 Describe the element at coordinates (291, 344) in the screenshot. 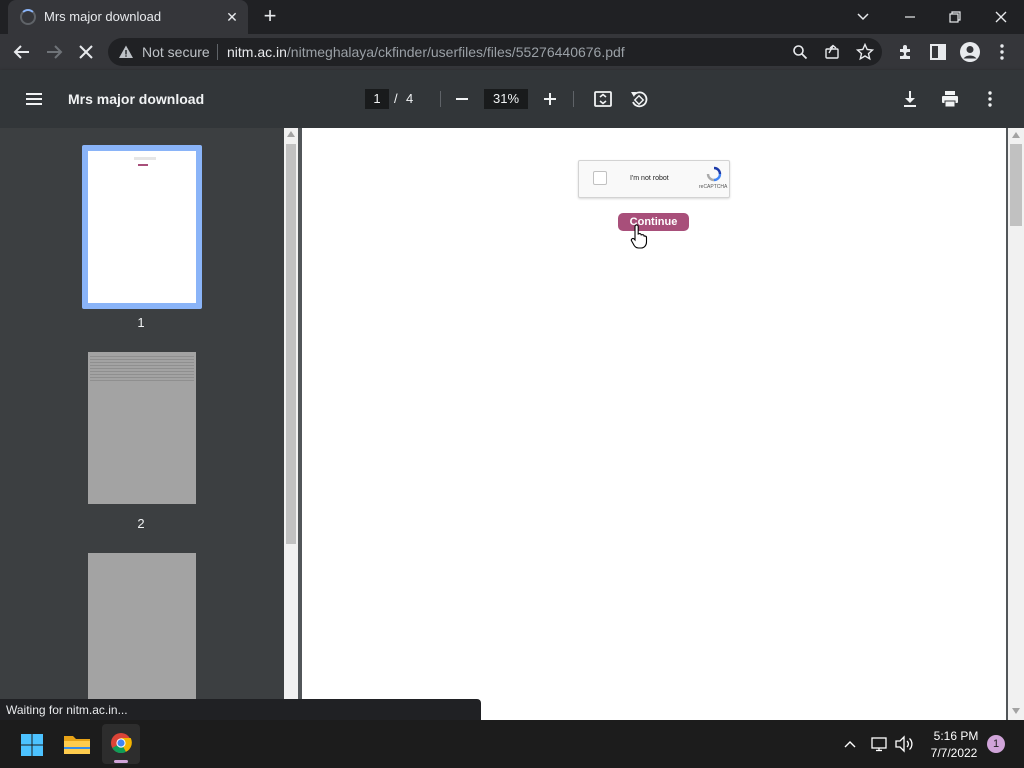

I see `sidebar-scroll-thumb` at that location.